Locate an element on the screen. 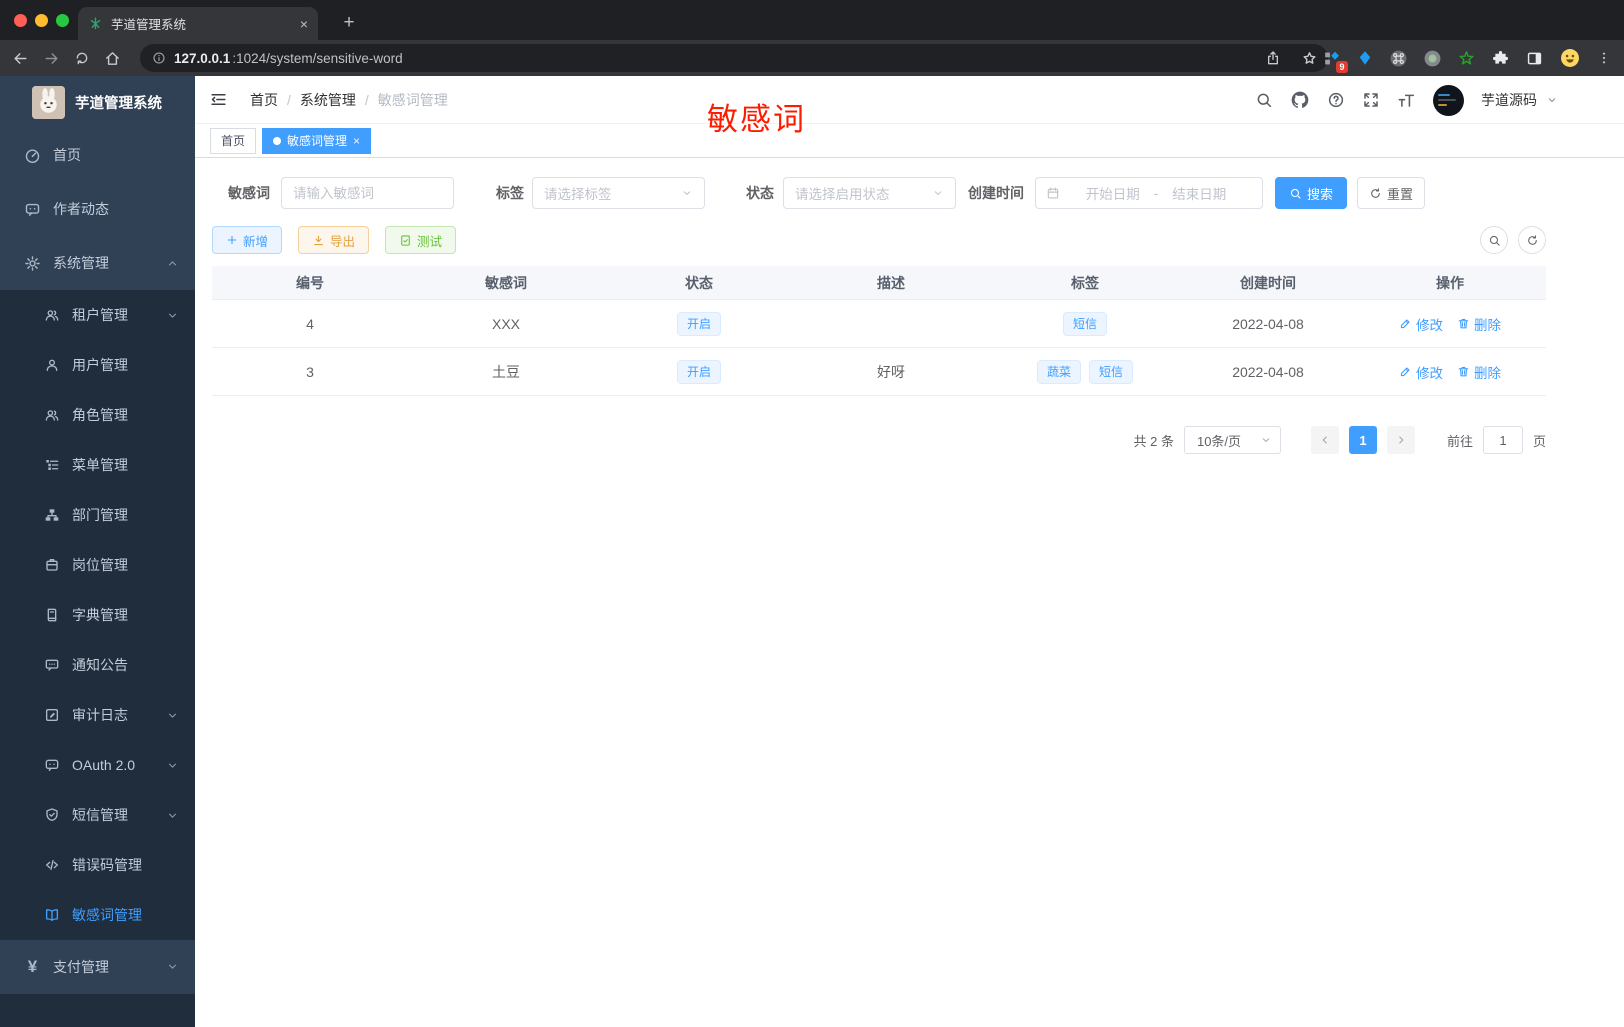 The image size is (1624, 1027). breadcrumb-system: 系统管理 is located at coordinates (328, 100).